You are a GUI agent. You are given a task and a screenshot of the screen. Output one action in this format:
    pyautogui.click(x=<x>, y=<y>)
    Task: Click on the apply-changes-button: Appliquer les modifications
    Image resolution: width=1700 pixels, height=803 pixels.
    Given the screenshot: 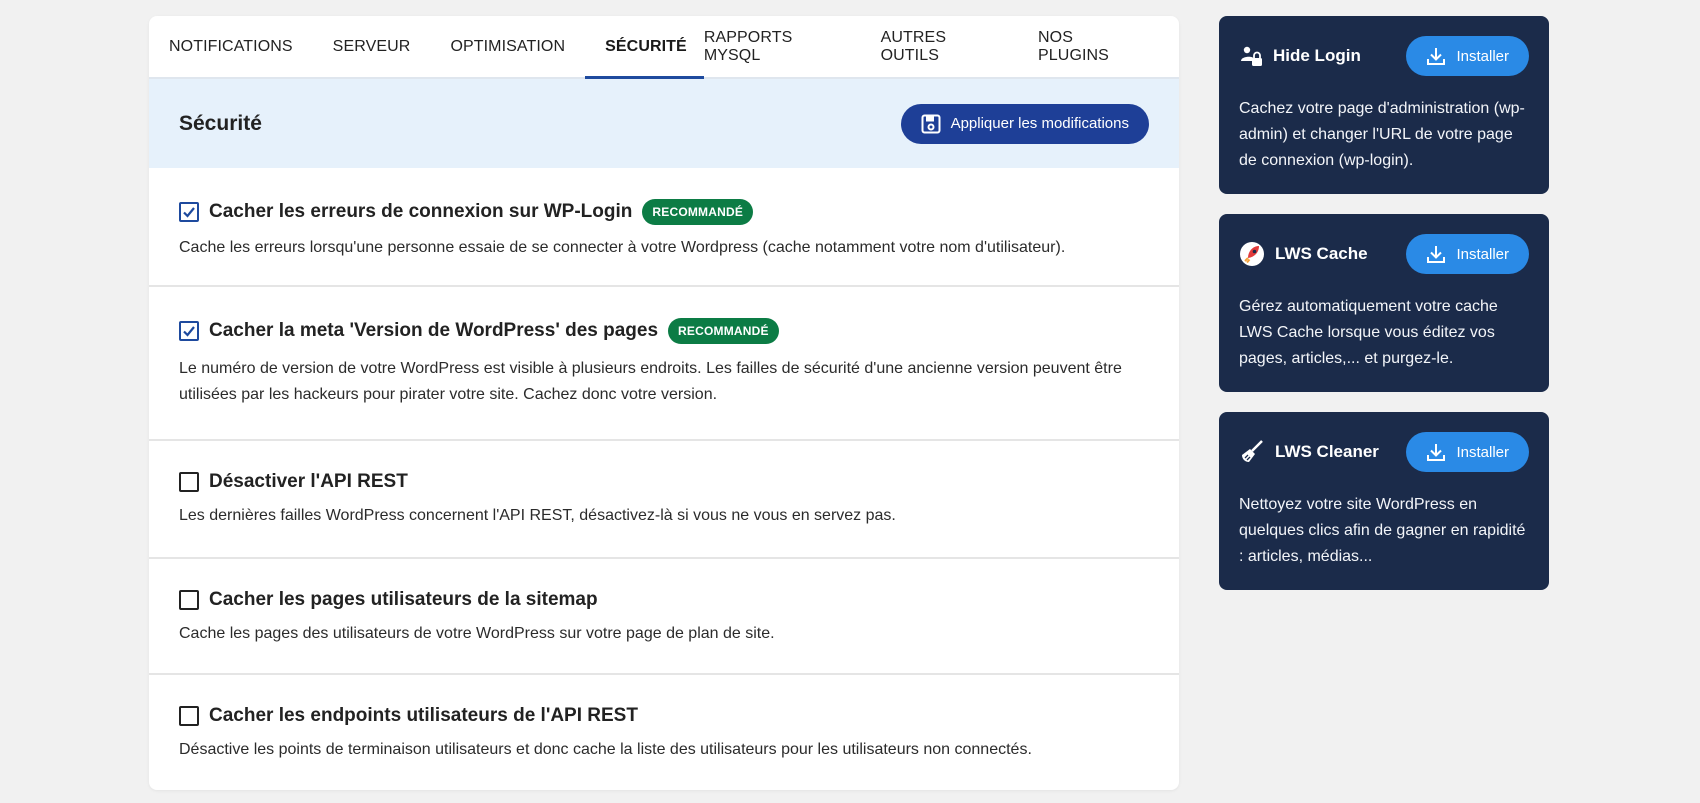 What is the action you would take?
    pyautogui.click(x=1024, y=123)
    